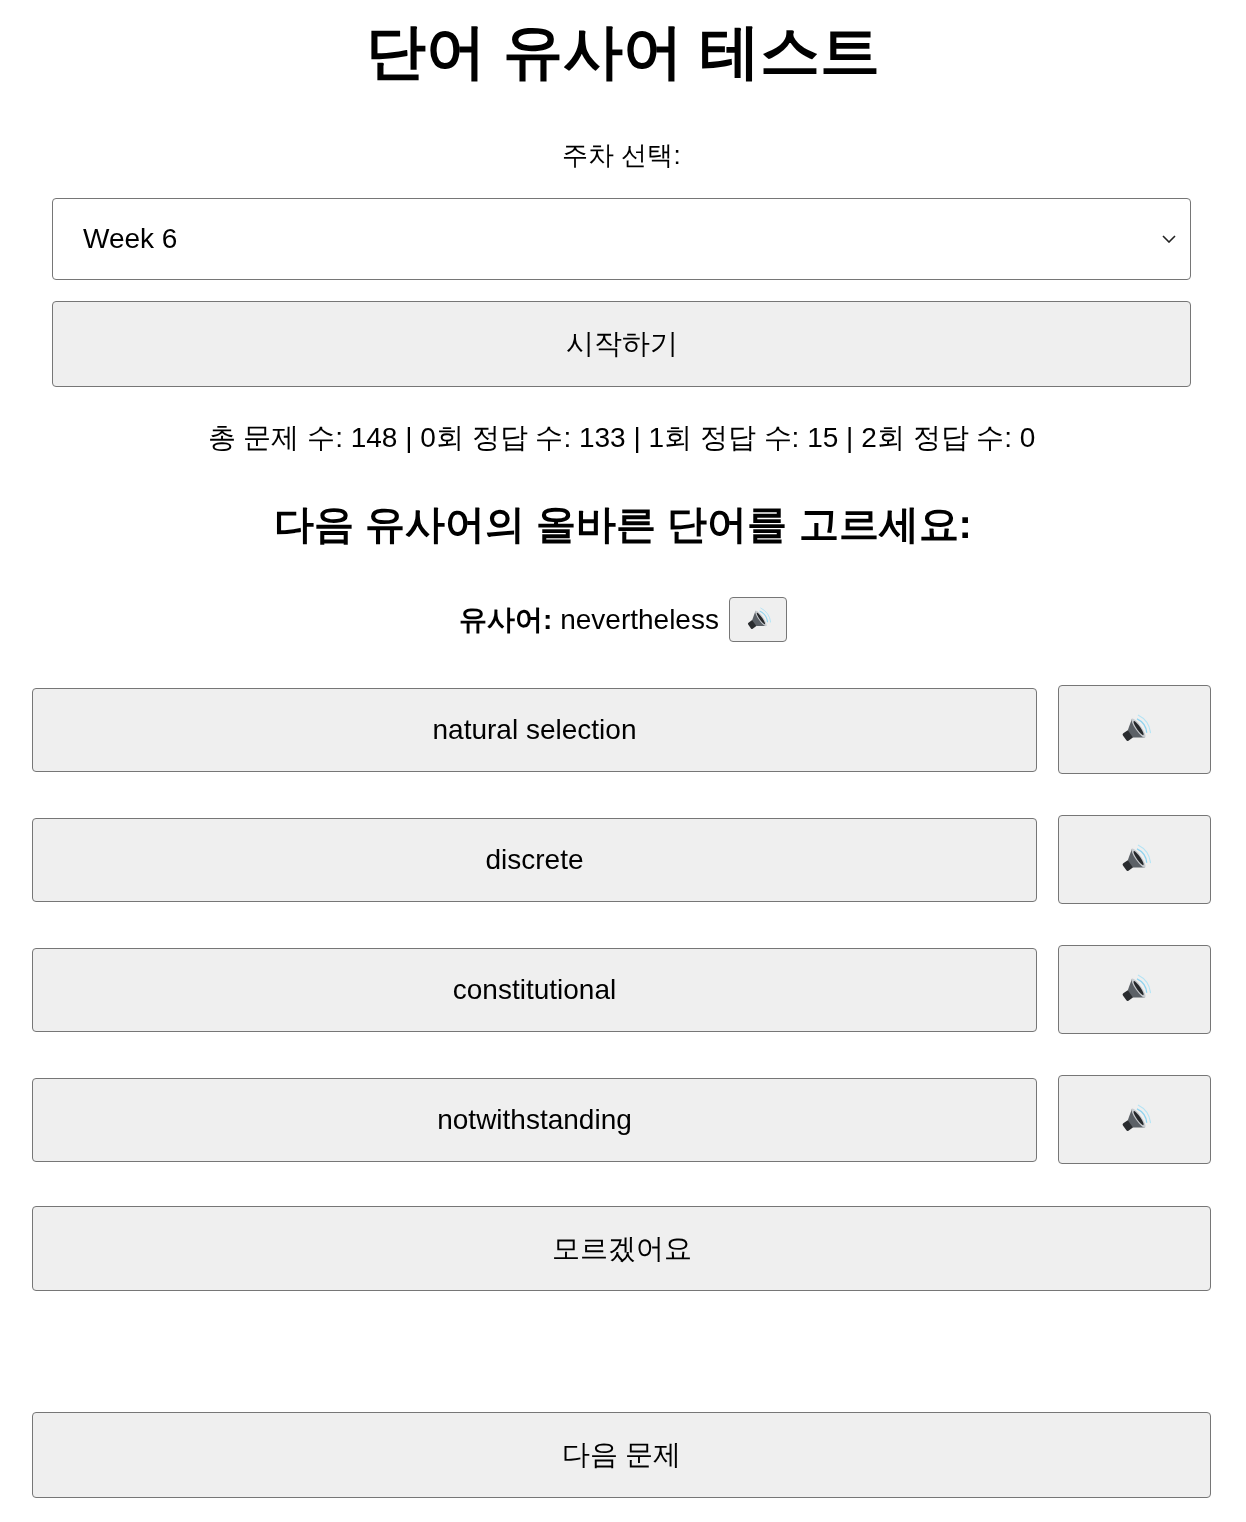 Image resolution: width=1246 pixels, height=1522 pixels. Describe the element at coordinates (621, 1455) in the screenshot. I see `next-question-button: 다음 문제` at that location.